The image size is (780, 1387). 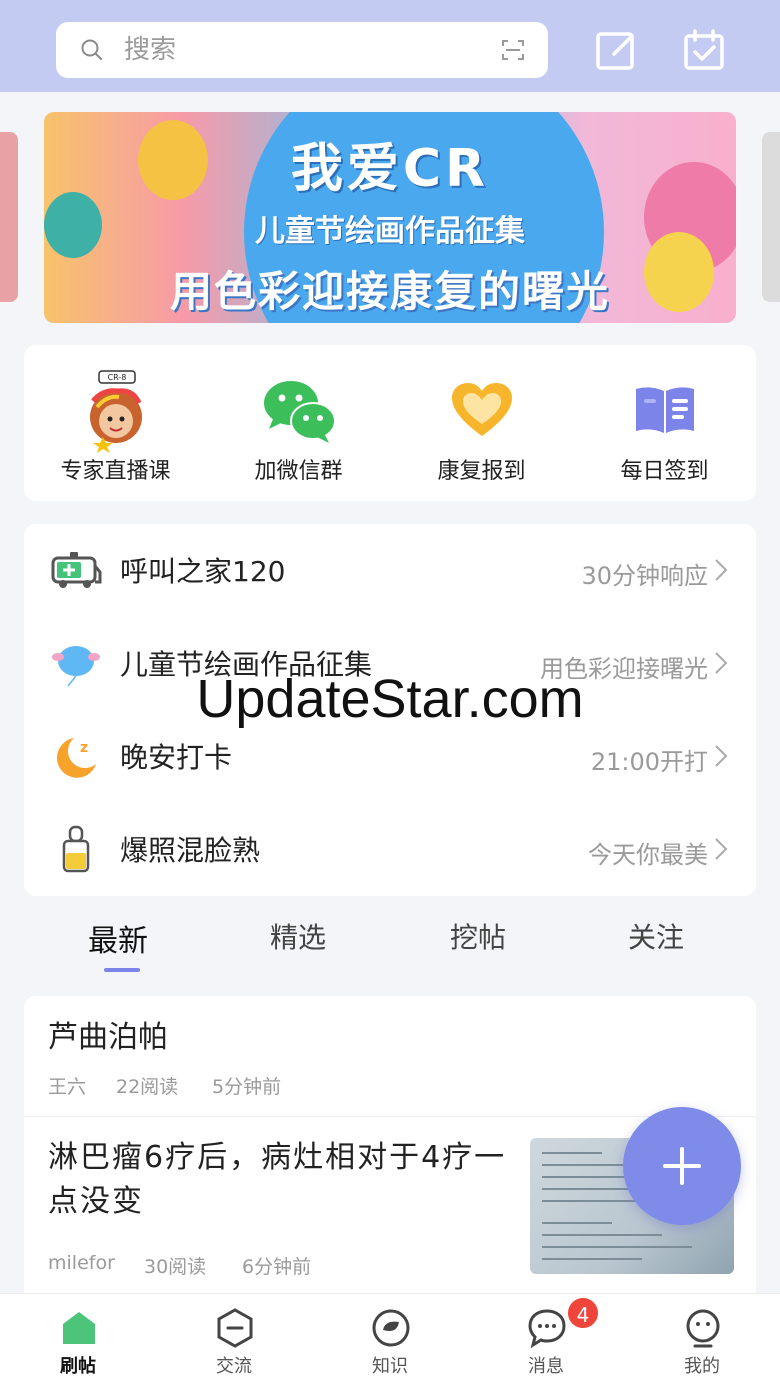 I want to click on nav-knowledge: 知识, so click(x=390, y=1340).